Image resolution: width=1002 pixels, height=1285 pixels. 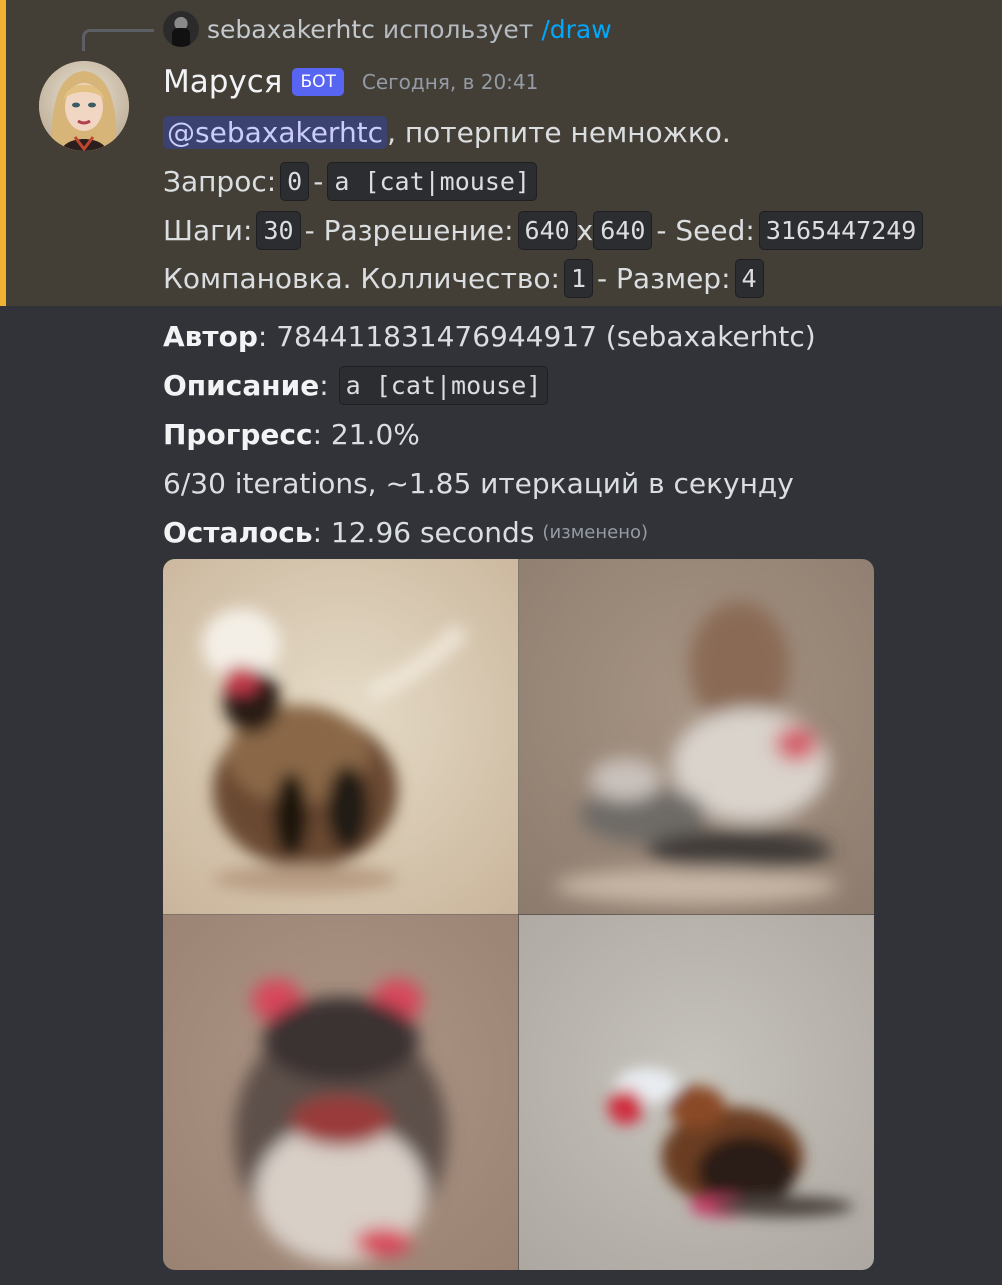 I want to click on reply-reference: sebaxakerhtc использует /draw, so click(x=387, y=29).